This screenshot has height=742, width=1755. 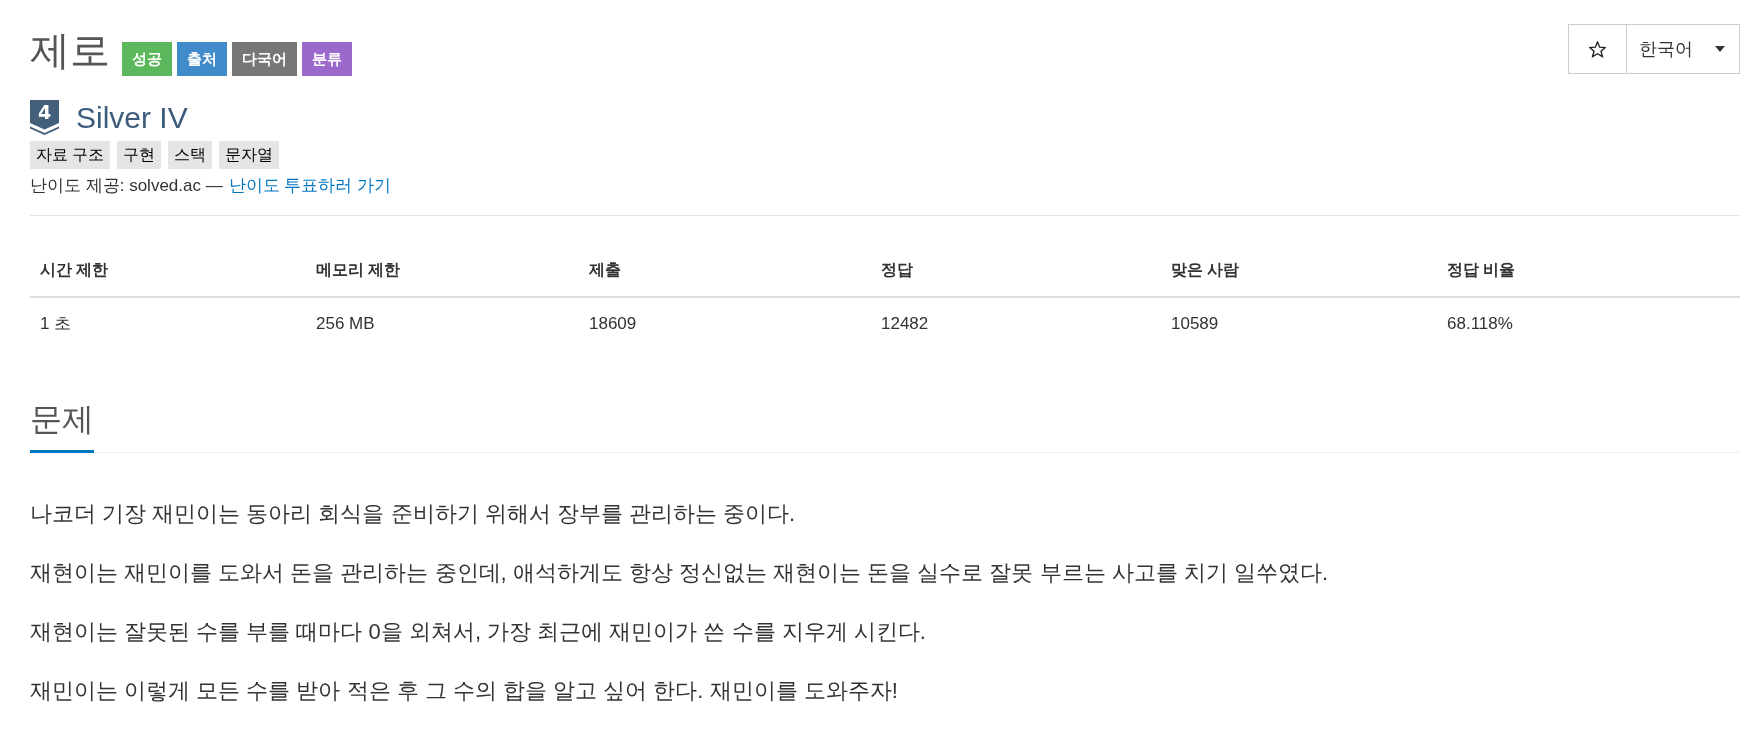 I want to click on tag-link: 자료 구조, so click(x=70, y=155).